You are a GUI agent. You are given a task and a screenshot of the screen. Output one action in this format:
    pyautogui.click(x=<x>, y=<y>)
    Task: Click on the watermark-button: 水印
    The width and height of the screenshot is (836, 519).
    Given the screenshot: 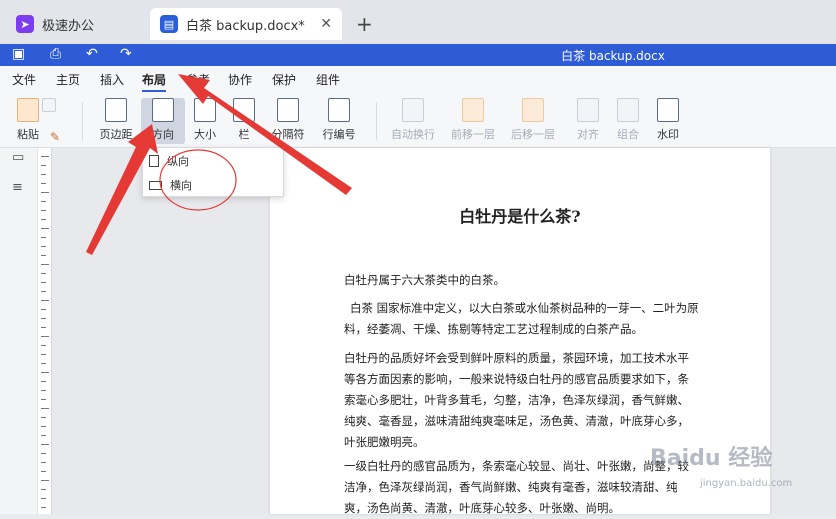 What is the action you would take?
    pyautogui.click(x=668, y=121)
    